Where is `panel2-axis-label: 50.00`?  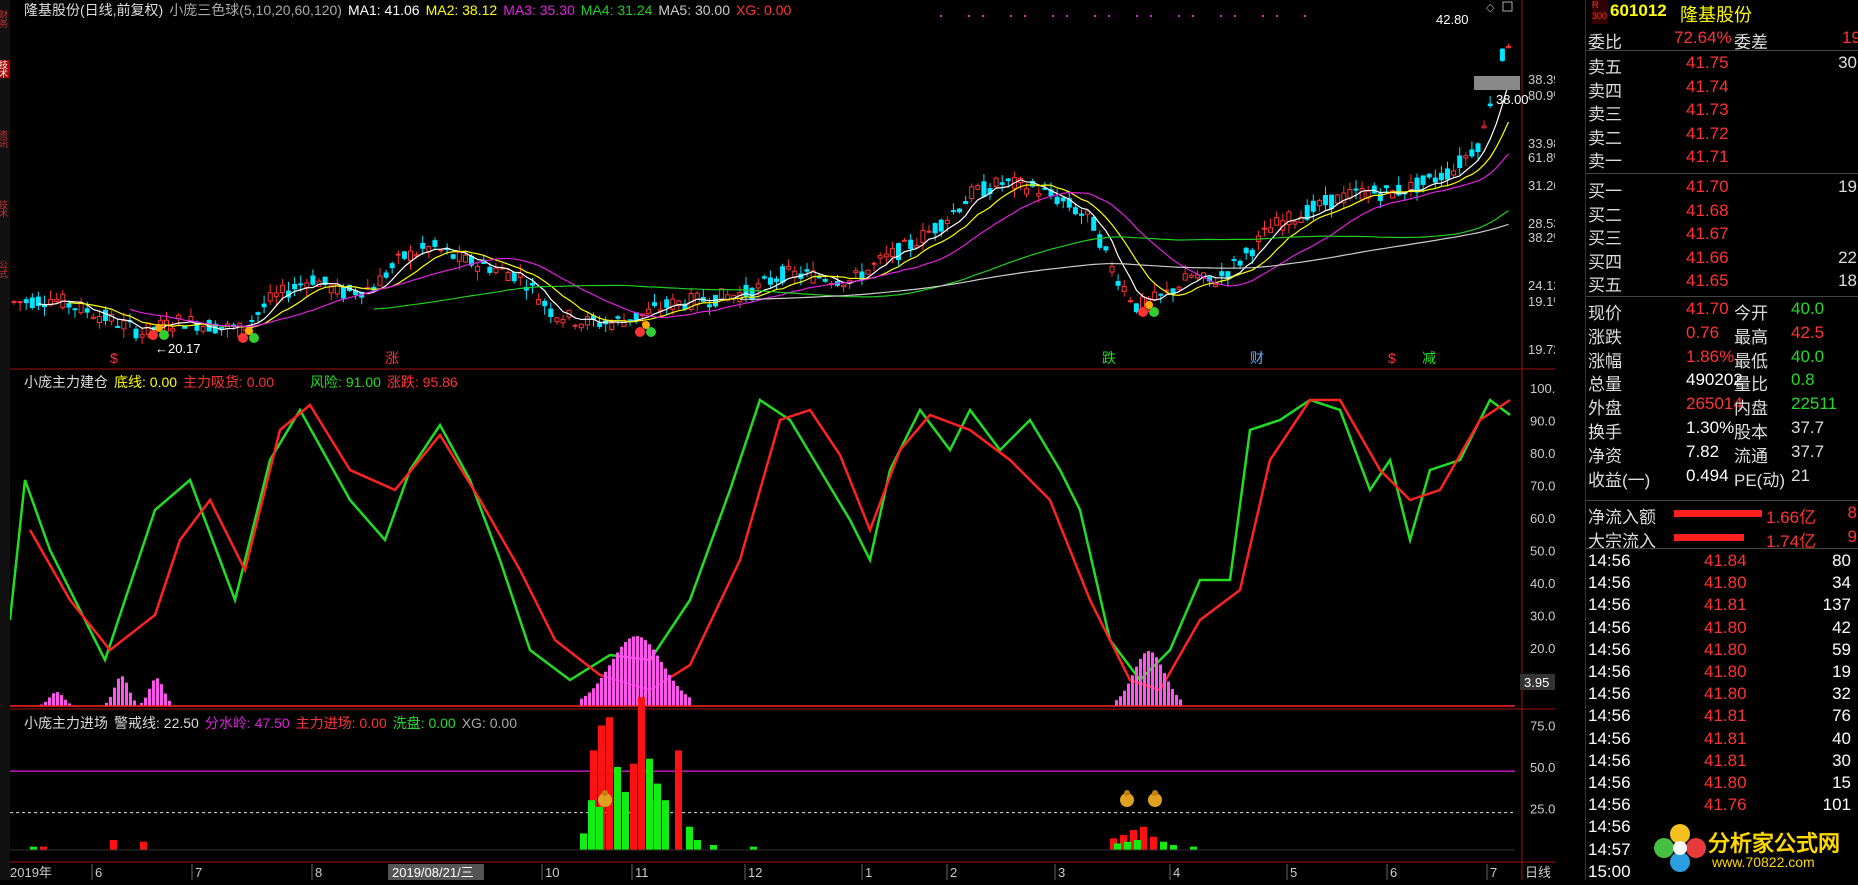
panel2-axis-label: 50.00 is located at coordinates (1542, 551).